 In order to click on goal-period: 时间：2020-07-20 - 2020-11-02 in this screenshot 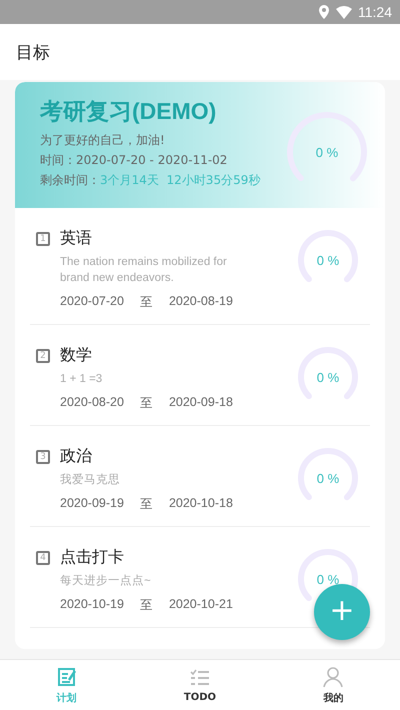, I will do `click(134, 160)`.